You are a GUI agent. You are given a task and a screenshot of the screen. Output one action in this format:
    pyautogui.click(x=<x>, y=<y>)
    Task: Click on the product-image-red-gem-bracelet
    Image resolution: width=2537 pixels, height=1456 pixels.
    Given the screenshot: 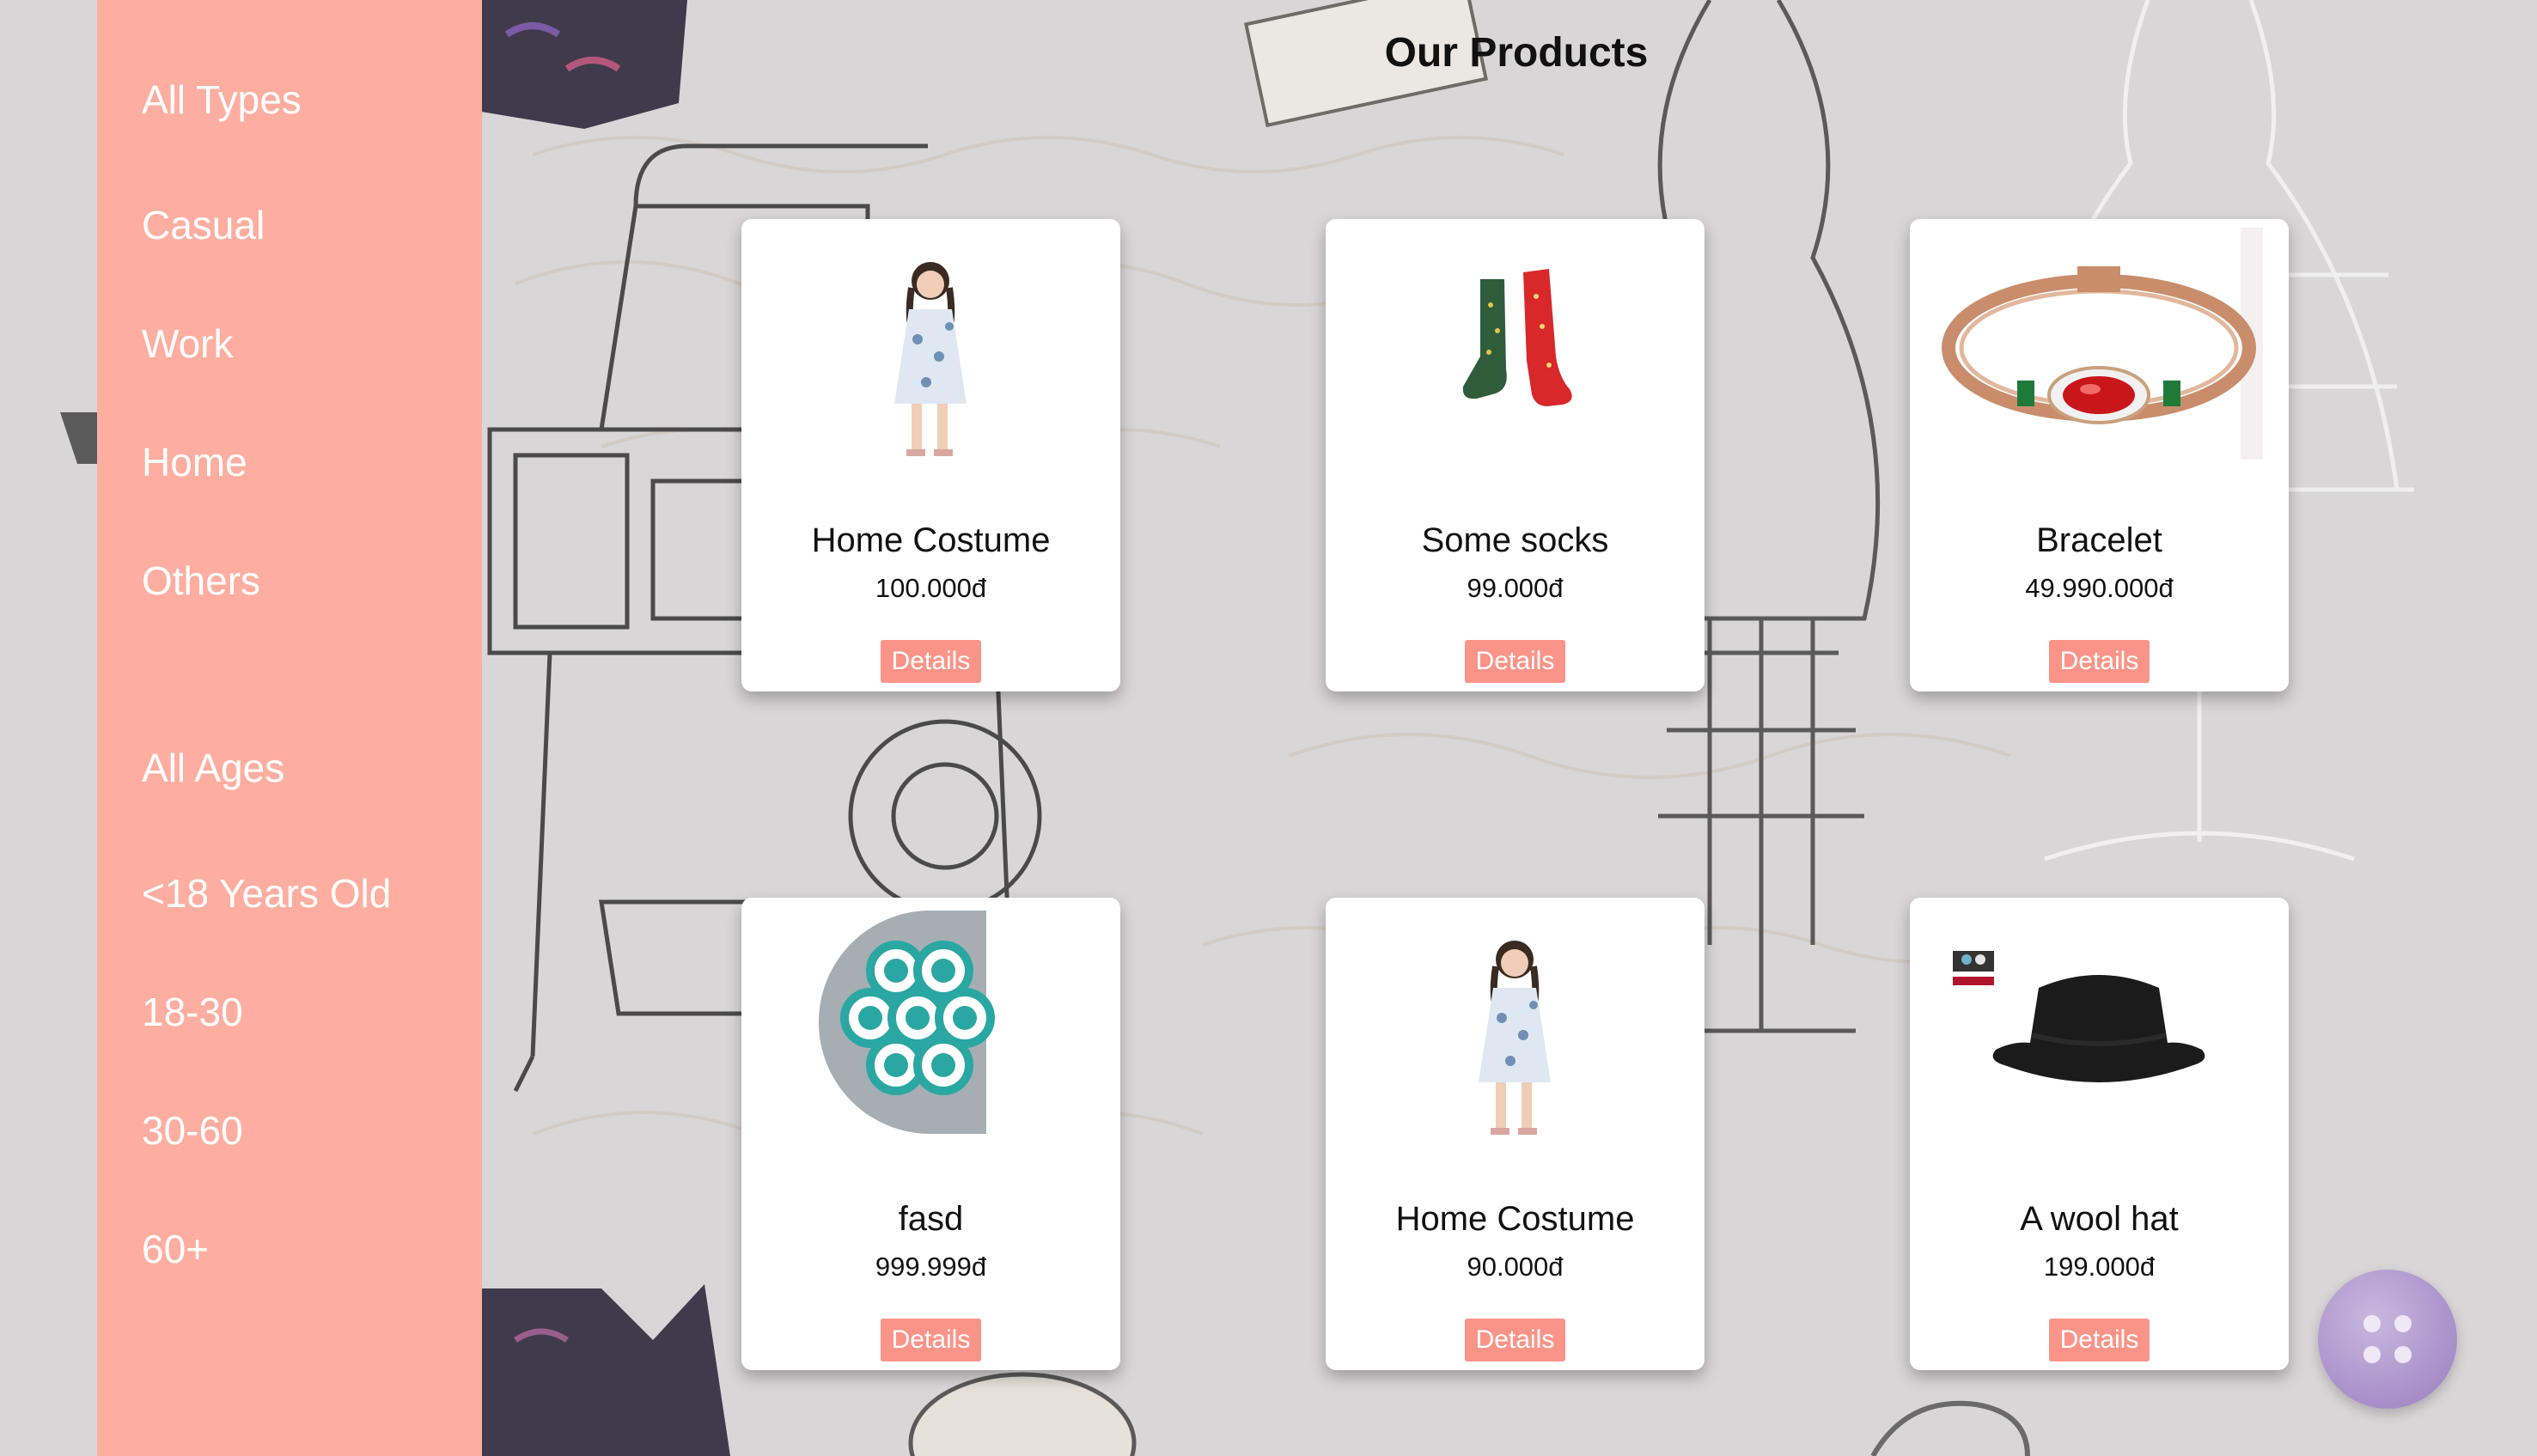 What is the action you would take?
    pyautogui.click(x=2099, y=344)
    